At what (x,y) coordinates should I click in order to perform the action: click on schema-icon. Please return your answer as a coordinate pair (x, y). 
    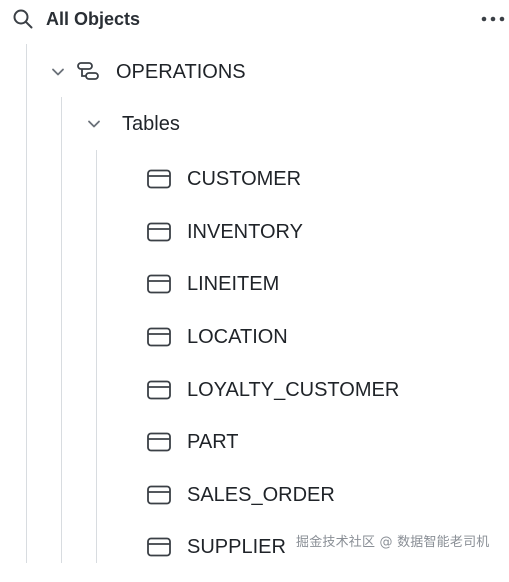
    Looking at the image, I should click on (88, 71).